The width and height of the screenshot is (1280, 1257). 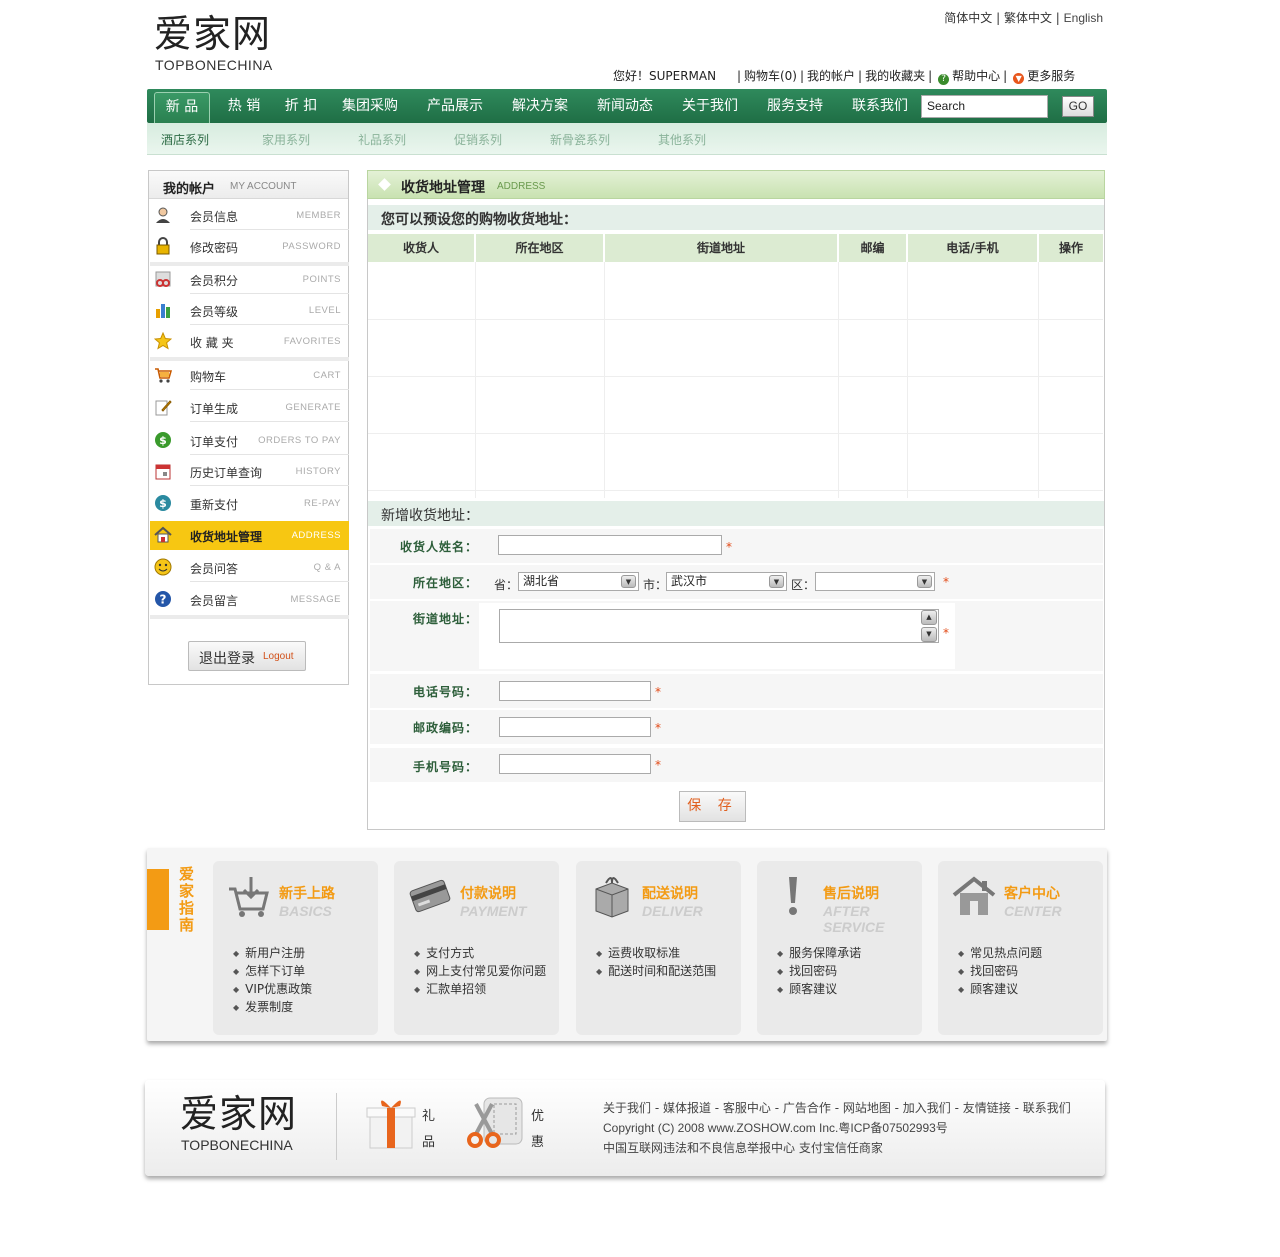 What do you see at coordinates (880, 106) in the screenshot?
I see `nav-item-contact: 联系我们` at bounding box center [880, 106].